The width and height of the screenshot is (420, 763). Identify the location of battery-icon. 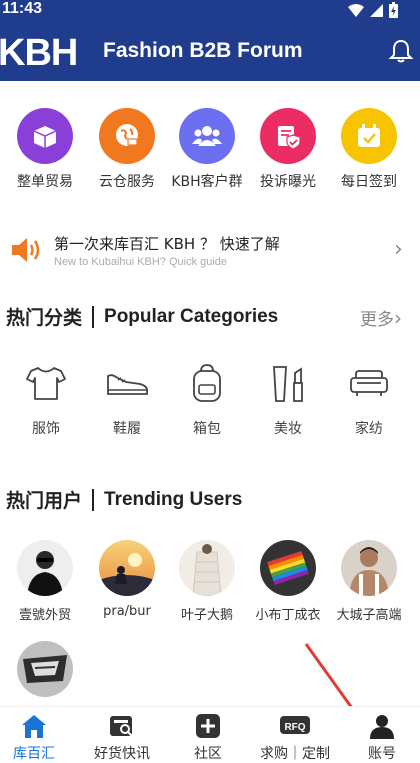
(393, 10).